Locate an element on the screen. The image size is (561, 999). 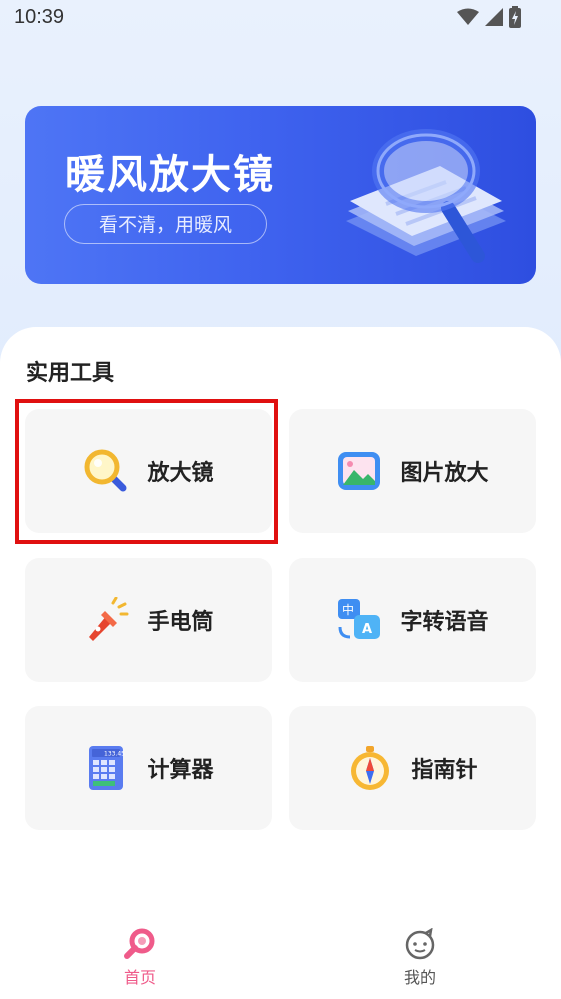
svg-text: 133.45 is located at coordinates (114, 754).